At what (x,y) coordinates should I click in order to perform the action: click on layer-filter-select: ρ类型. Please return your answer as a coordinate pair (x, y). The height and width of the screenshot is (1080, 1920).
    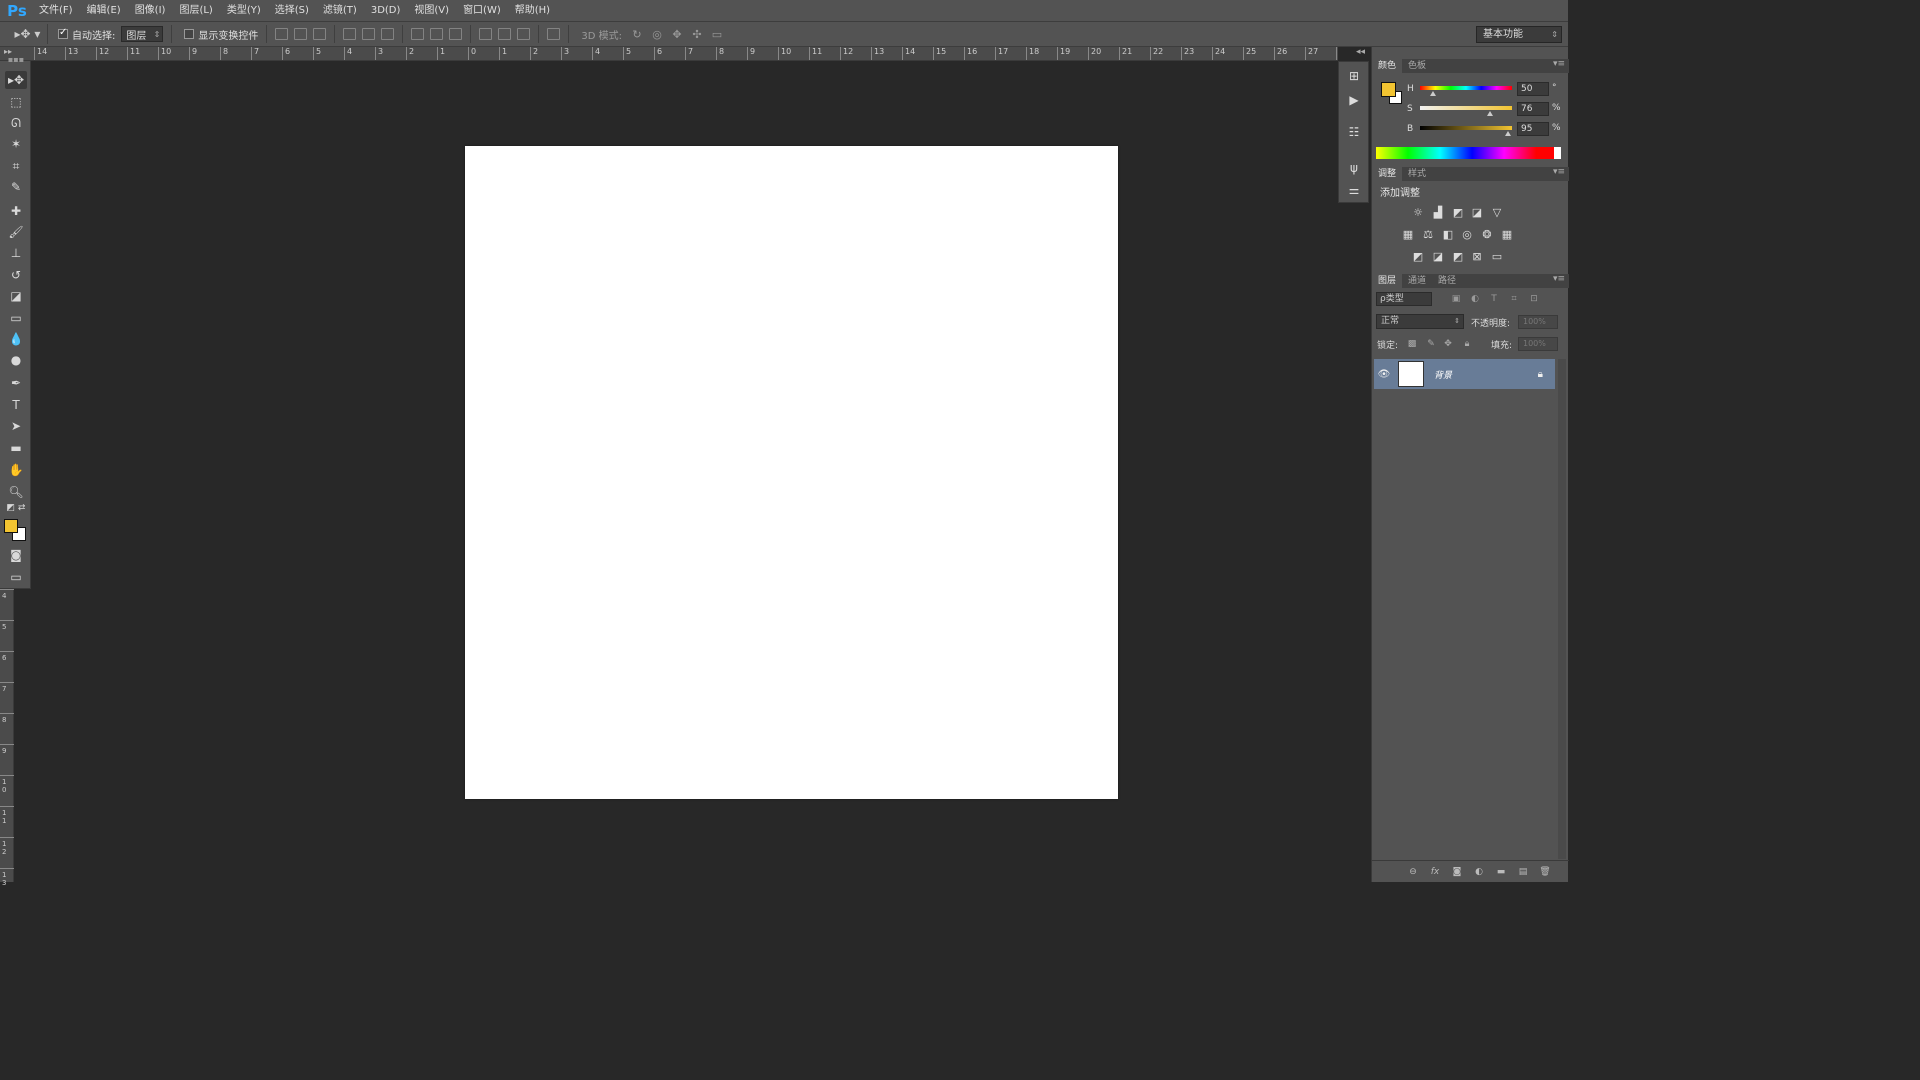
    Looking at the image, I should click on (1404, 299).